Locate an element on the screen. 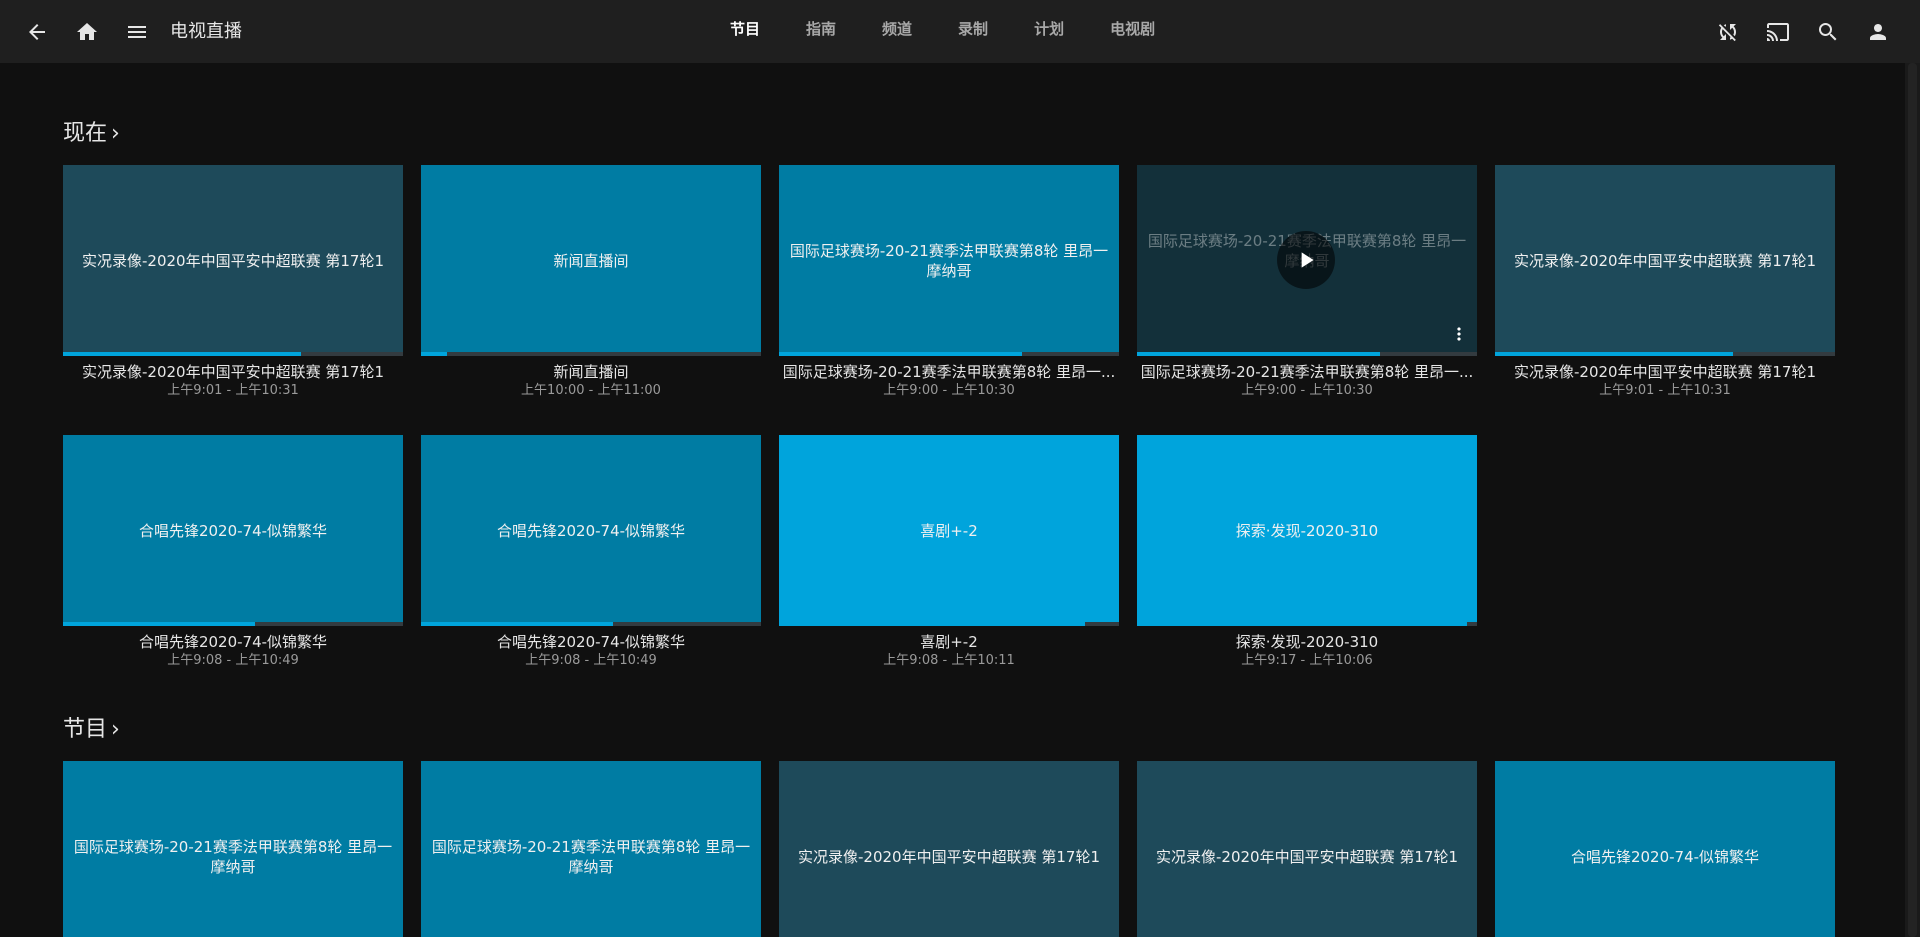 Image resolution: width=1920 pixels, height=937 pixels. program-thumbnail: 喜剧+-2 is located at coordinates (949, 530).